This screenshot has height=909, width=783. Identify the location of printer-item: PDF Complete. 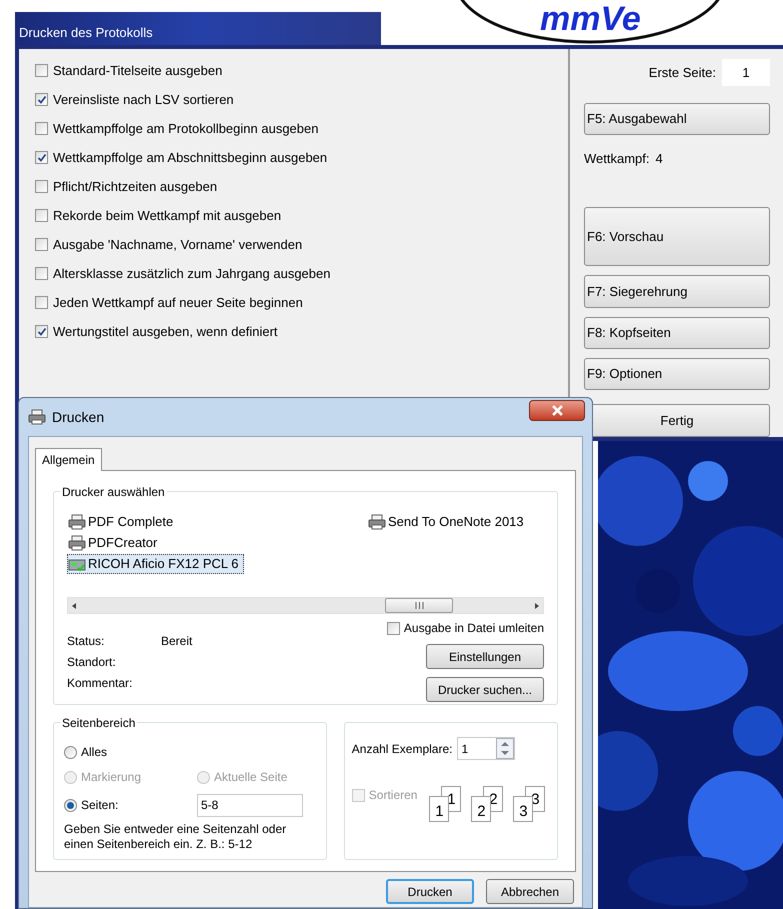
(122, 522).